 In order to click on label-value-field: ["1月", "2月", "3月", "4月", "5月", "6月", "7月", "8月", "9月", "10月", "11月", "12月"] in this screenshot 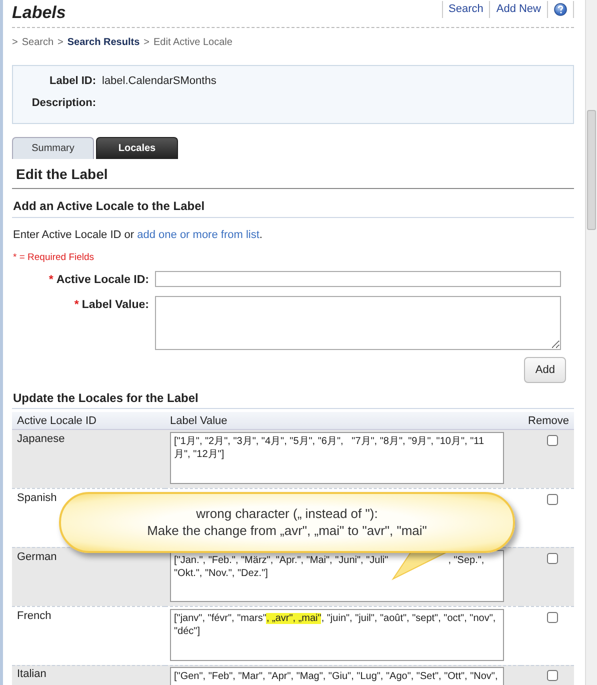, I will do `click(337, 458)`.